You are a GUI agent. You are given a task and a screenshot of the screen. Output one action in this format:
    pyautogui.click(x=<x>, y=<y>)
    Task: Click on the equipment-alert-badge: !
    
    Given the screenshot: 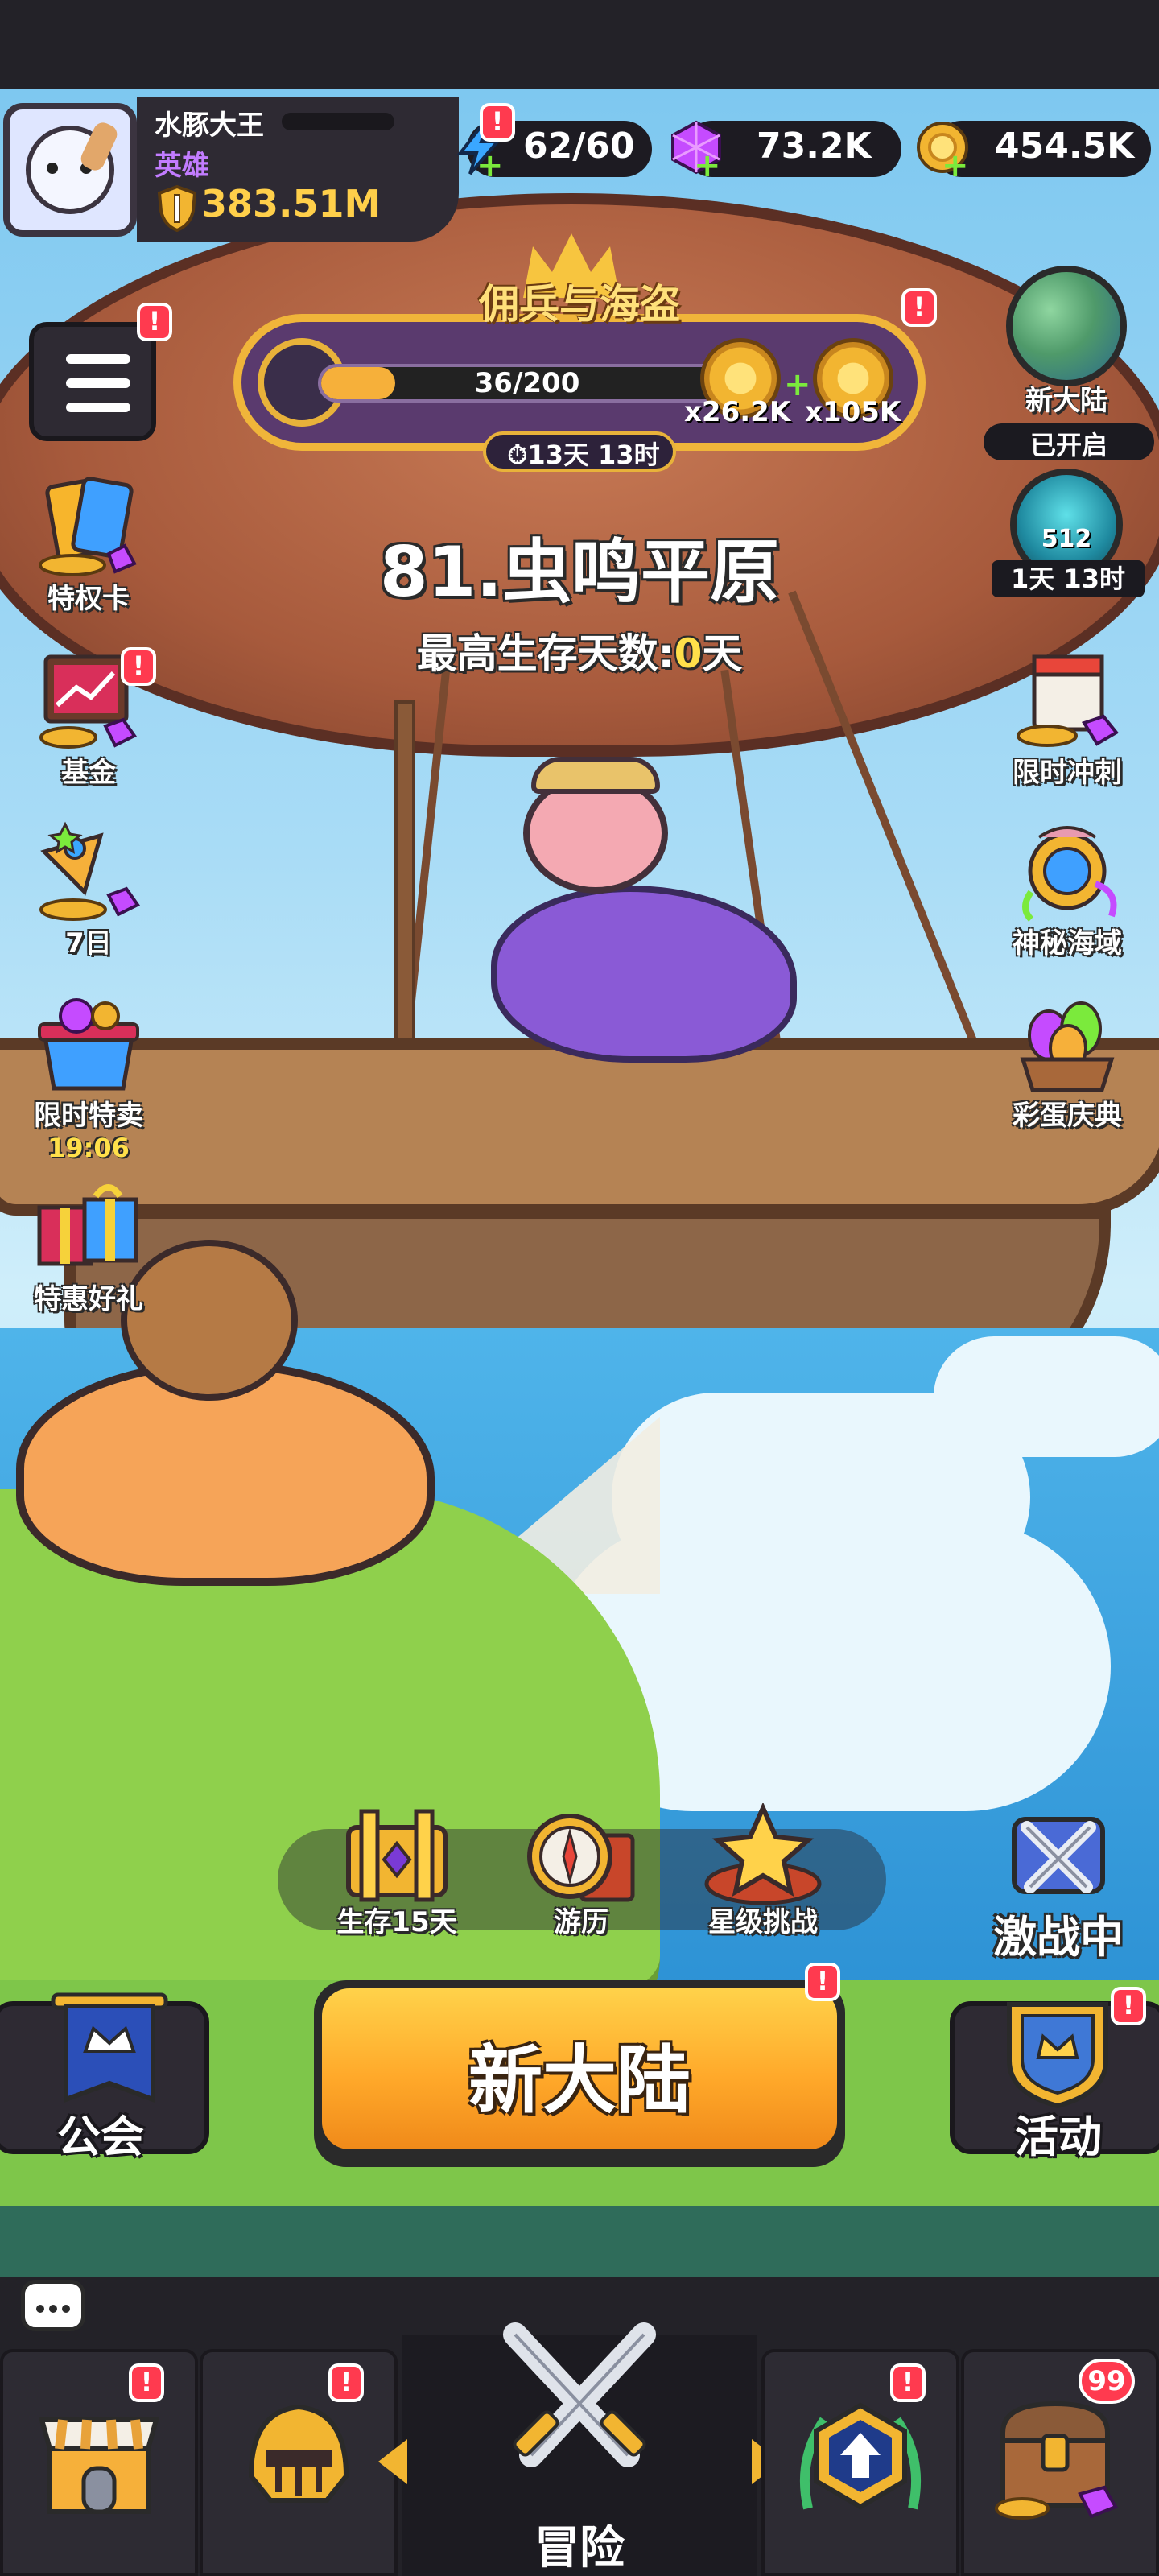 What is the action you would take?
    pyautogui.click(x=346, y=2382)
    